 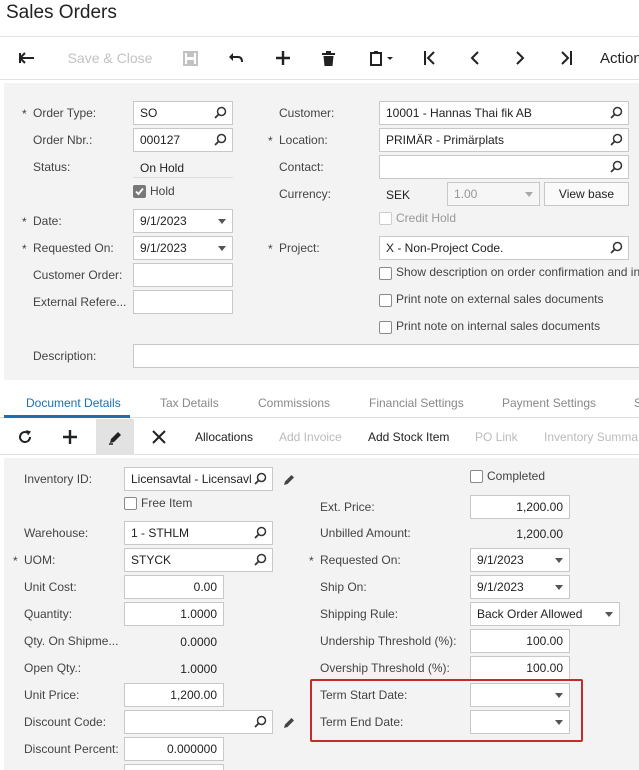 I want to click on print-note-external-checkbox, so click(x=385, y=300).